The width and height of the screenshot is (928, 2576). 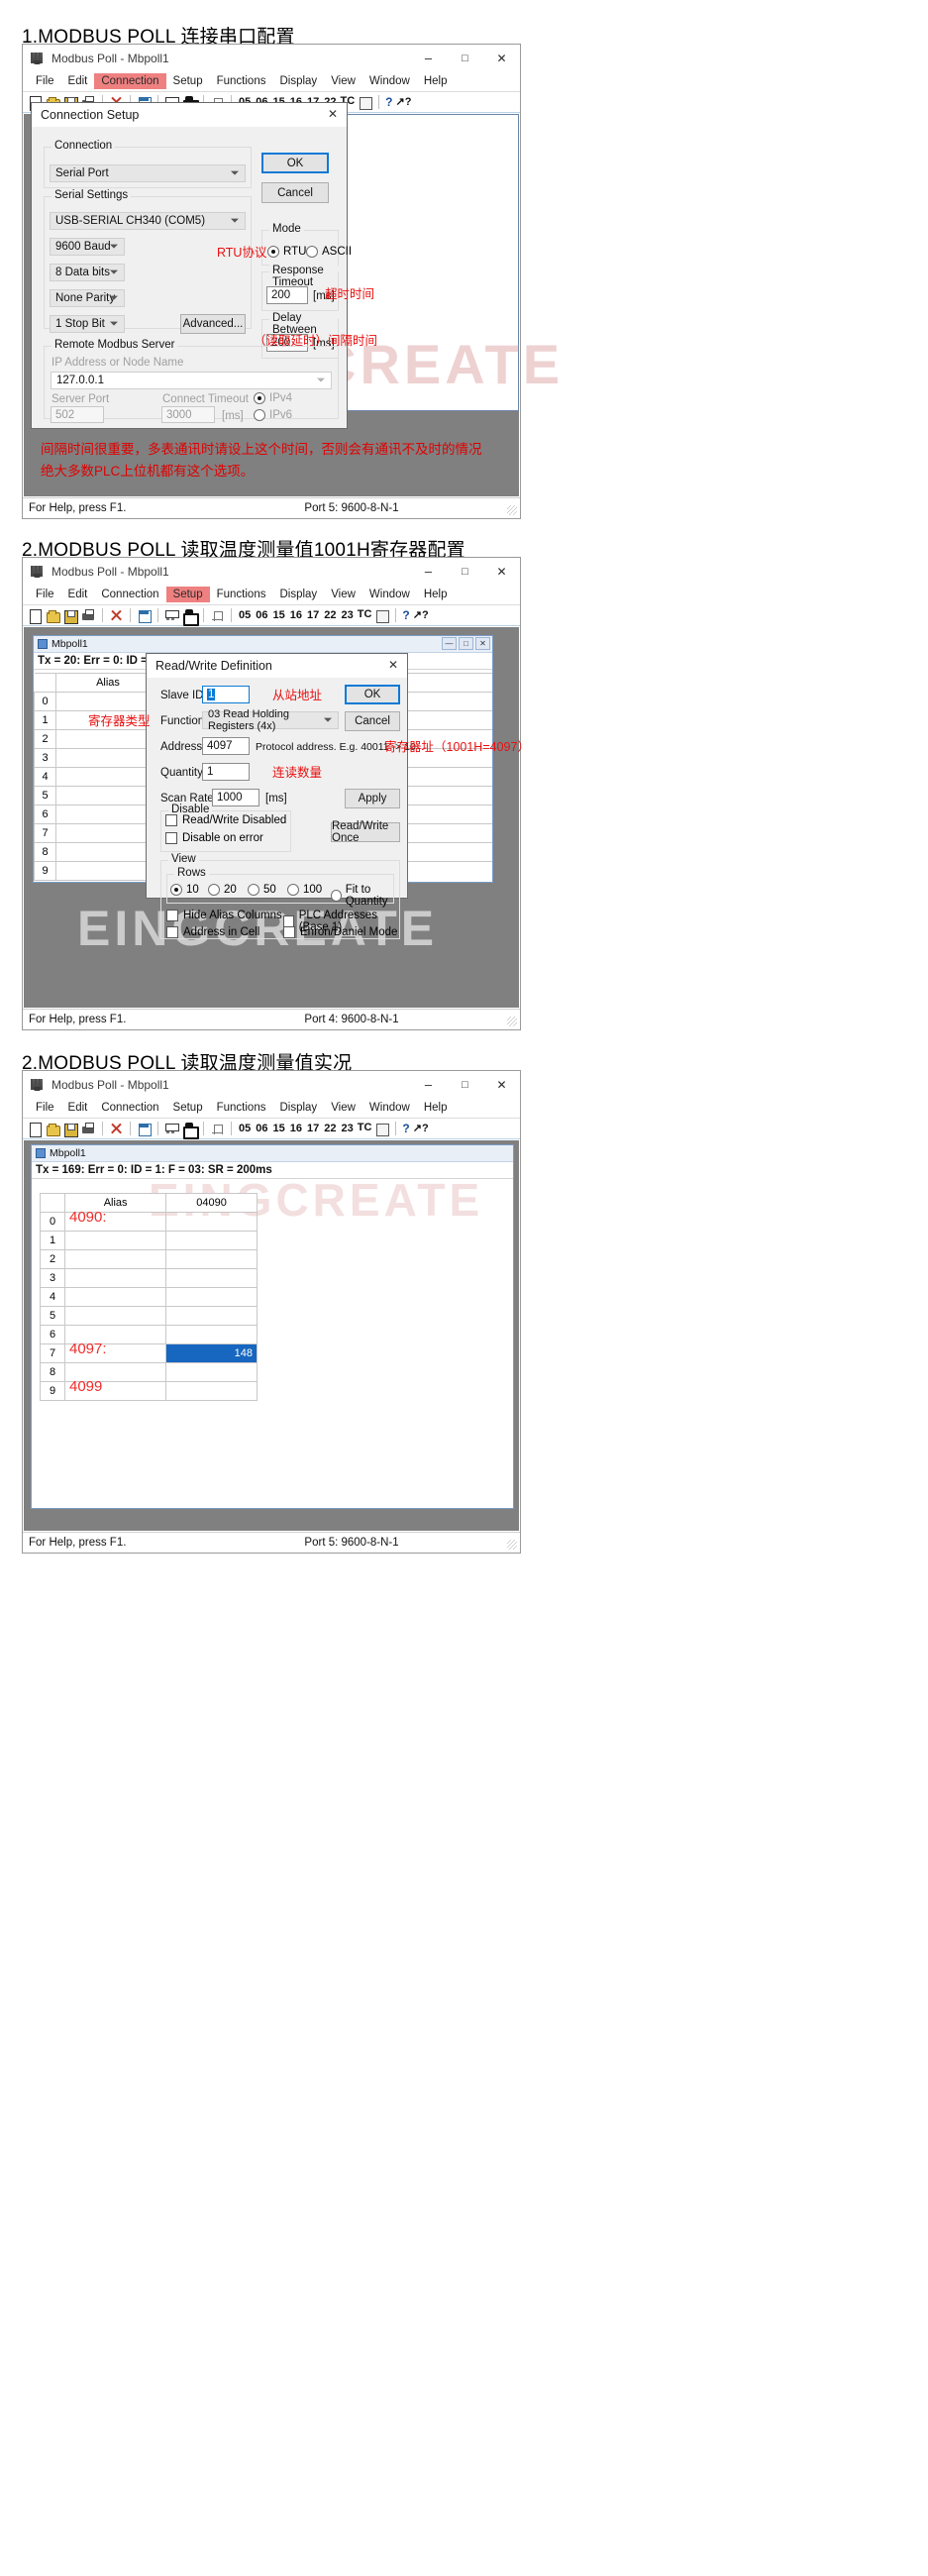 I want to click on new-window-icon, so click(x=144, y=1129).